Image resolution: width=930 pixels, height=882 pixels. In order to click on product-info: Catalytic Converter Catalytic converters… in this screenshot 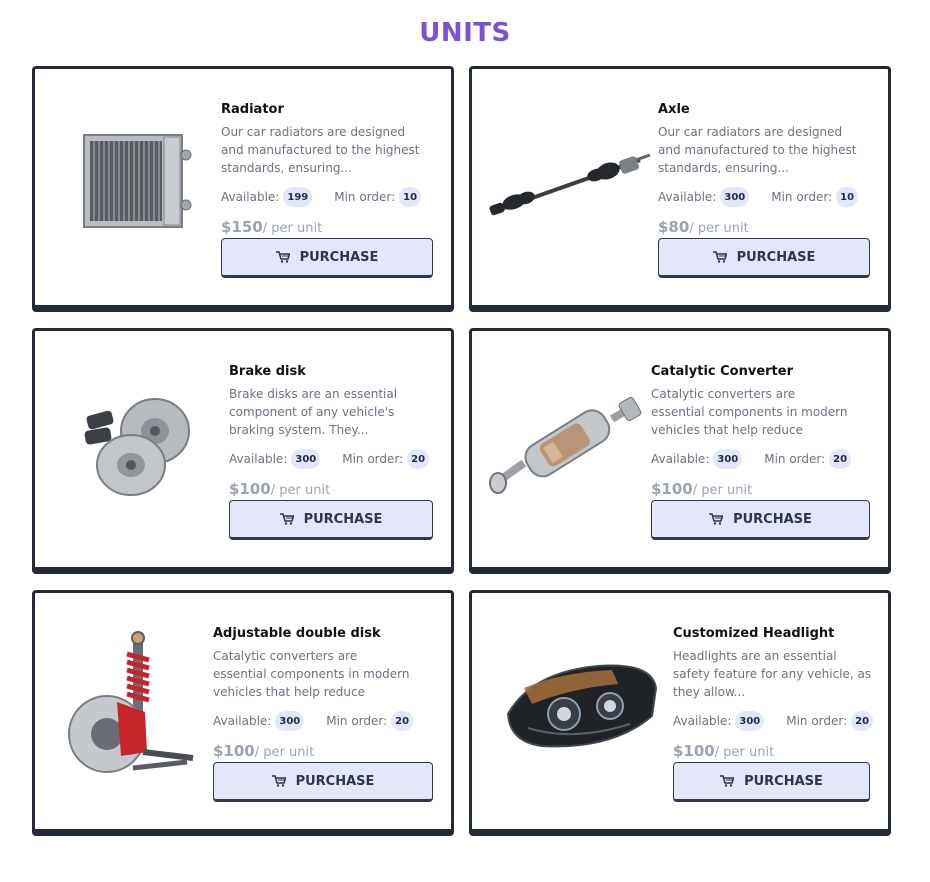, I will do `click(751, 432)`.